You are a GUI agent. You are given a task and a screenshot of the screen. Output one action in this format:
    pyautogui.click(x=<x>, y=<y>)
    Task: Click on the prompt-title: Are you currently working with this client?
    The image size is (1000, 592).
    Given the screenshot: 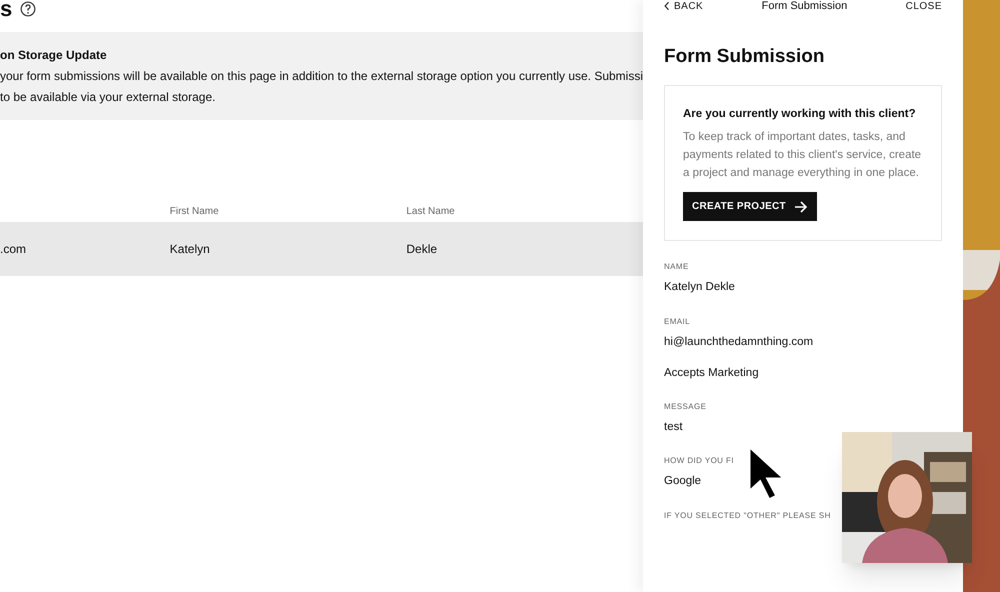 What is the action you would take?
    pyautogui.click(x=799, y=114)
    